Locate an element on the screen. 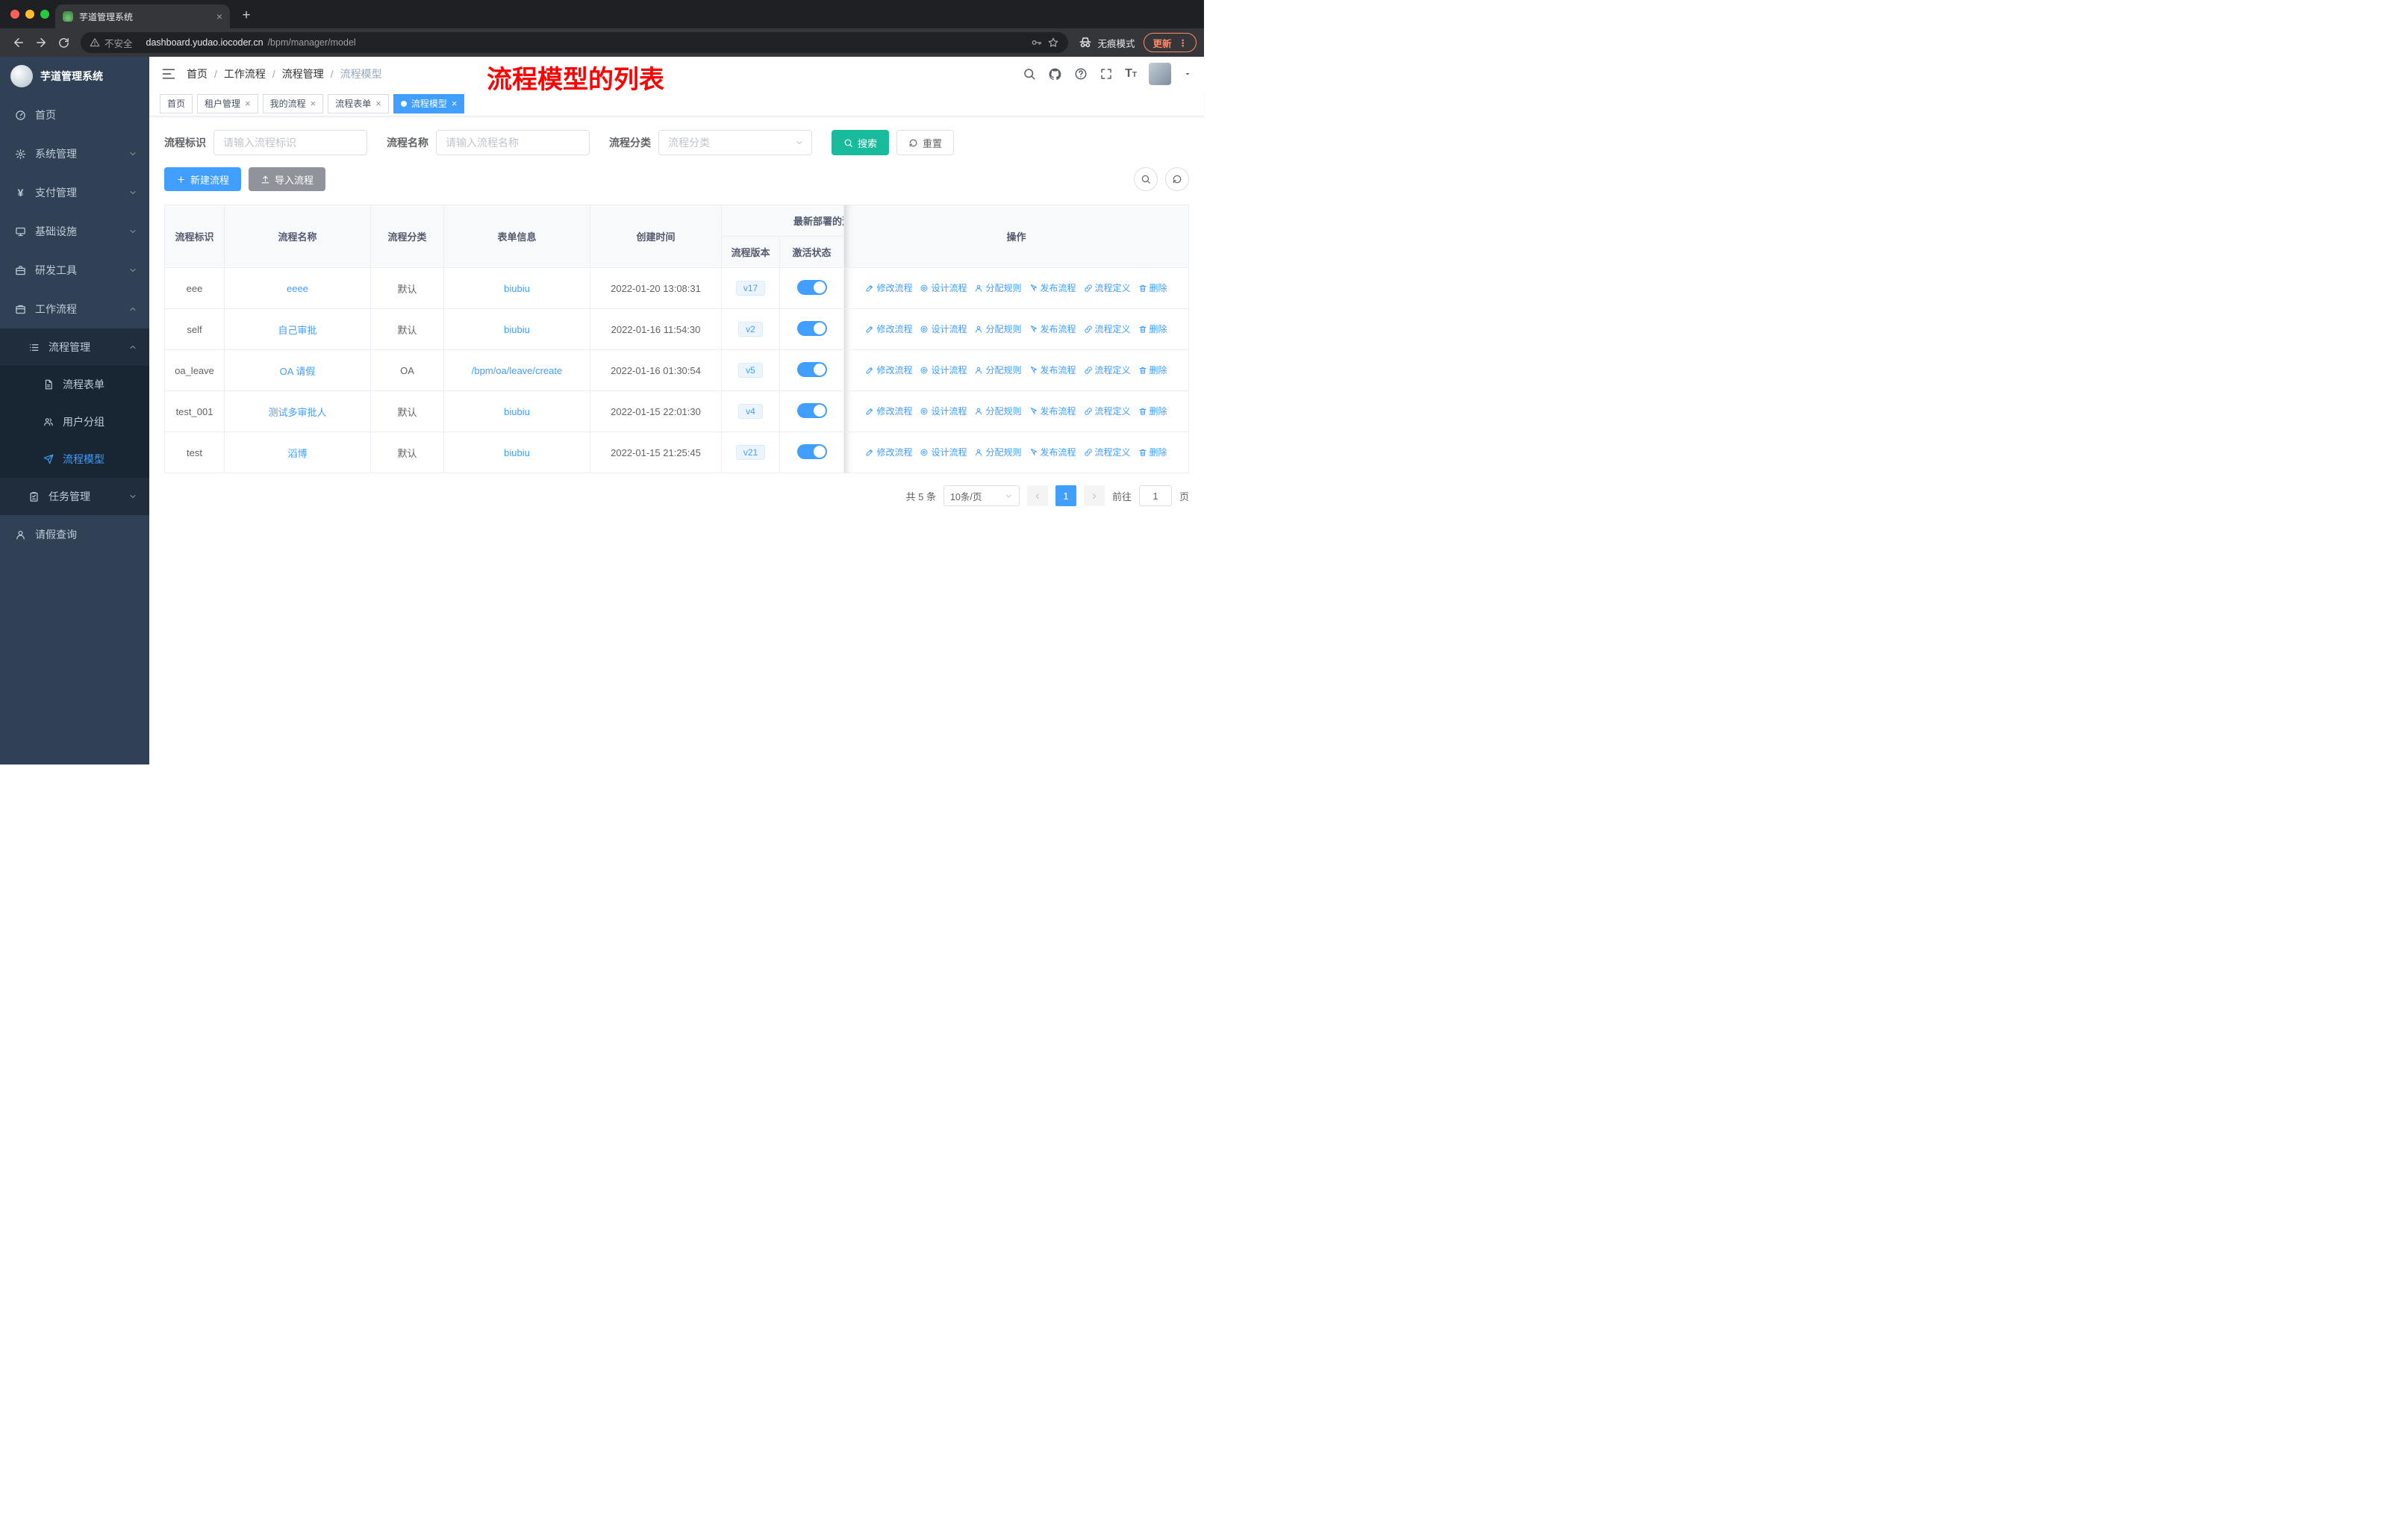 Image resolution: width=2408 pixels, height=1529 pixels. sidebar-item-infrastructure: 基础设施 is located at coordinates (74, 231).